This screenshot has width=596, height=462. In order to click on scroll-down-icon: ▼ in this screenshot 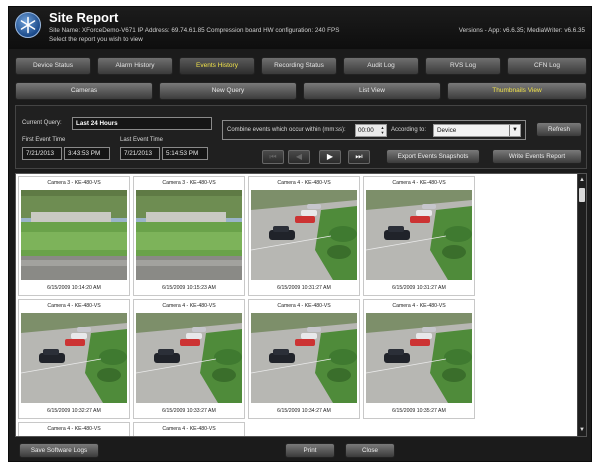, I will do `click(582, 430)`.